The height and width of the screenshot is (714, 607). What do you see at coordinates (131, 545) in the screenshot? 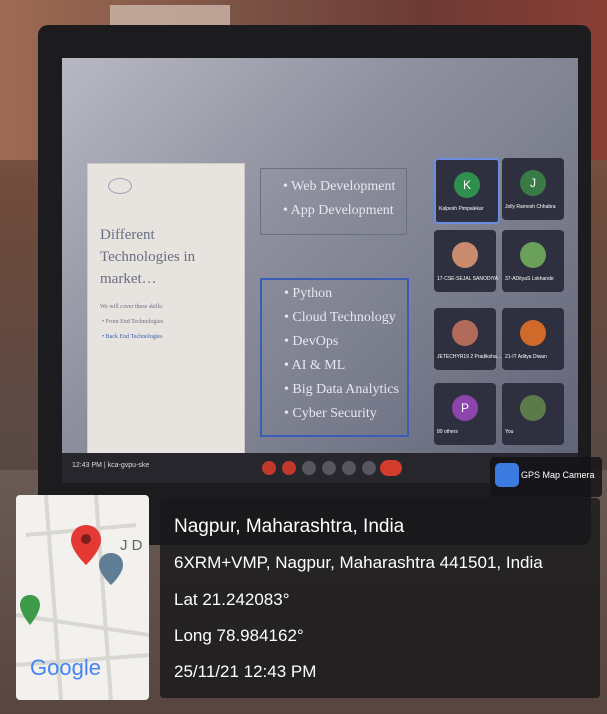
I see `map-place-initials: J D` at bounding box center [131, 545].